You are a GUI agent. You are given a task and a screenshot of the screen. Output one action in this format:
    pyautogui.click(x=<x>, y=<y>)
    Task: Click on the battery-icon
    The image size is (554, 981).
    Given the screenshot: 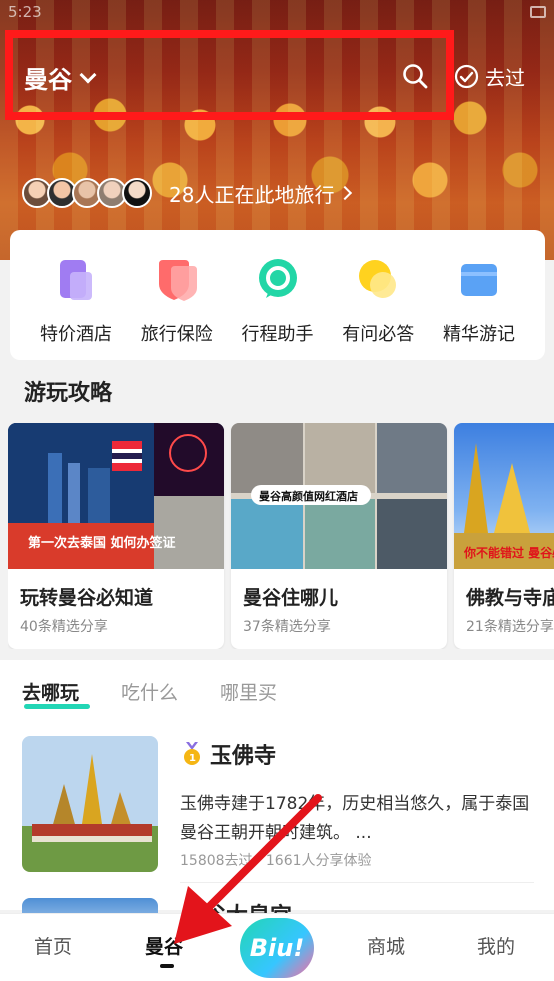 What is the action you would take?
    pyautogui.click(x=538, y=12)
    